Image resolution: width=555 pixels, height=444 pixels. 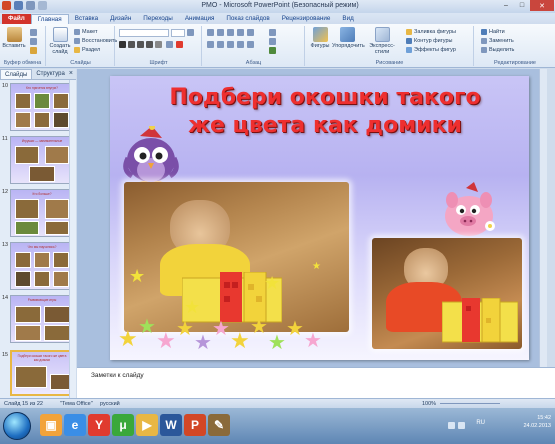 I want to click on italic-icon, so click(x=131, y=44).